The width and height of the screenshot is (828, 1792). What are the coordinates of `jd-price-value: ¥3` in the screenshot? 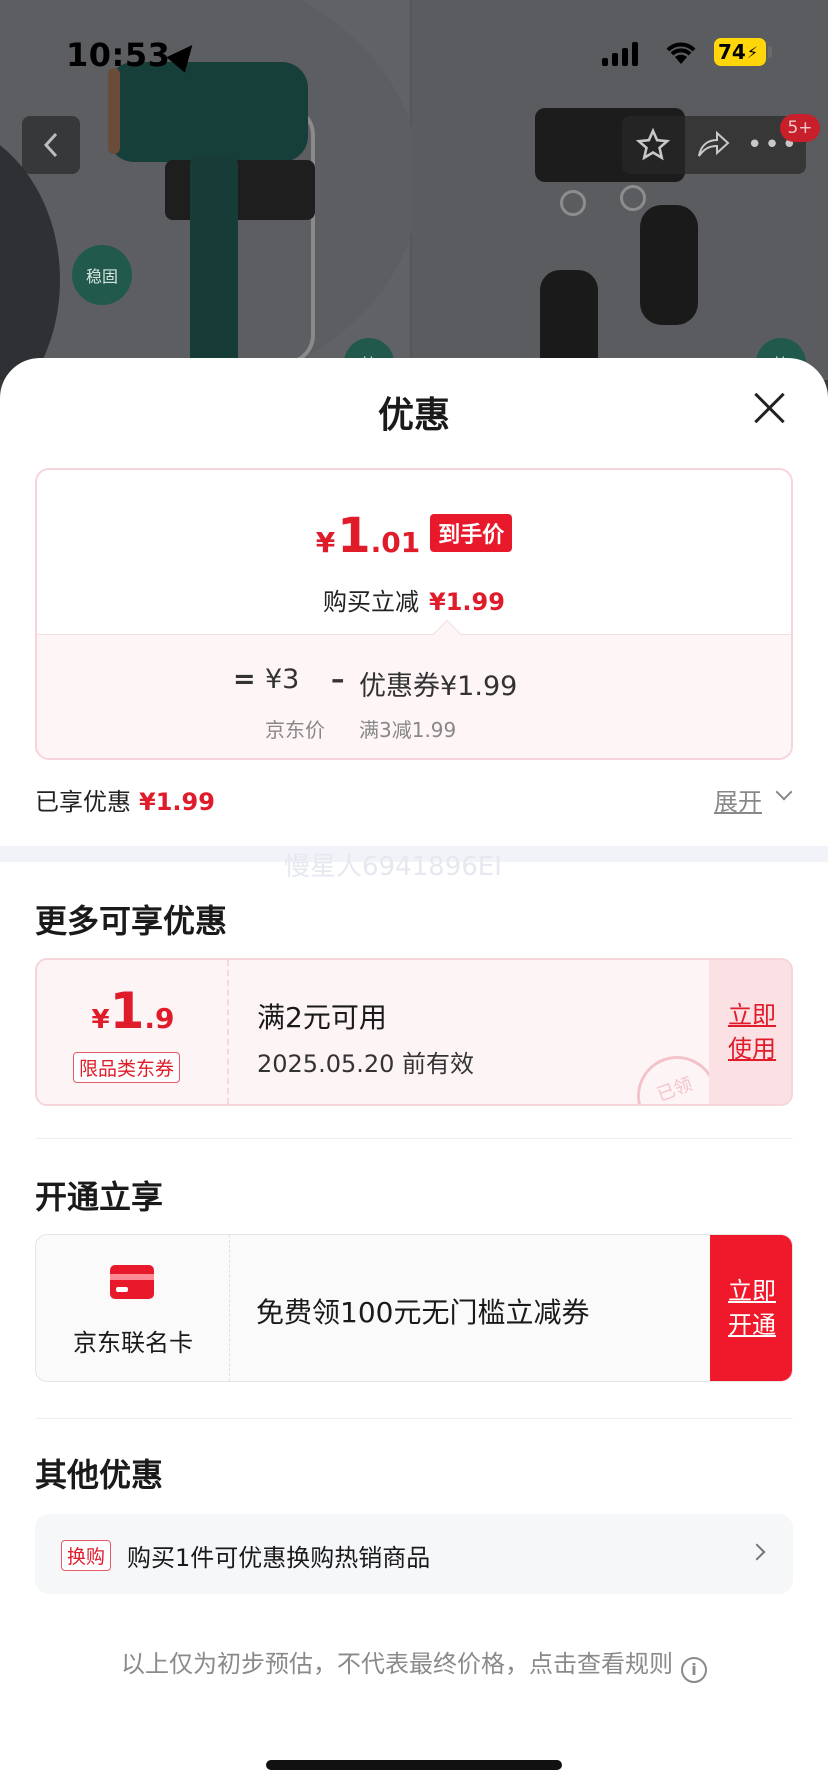 It's located at (282, 679).